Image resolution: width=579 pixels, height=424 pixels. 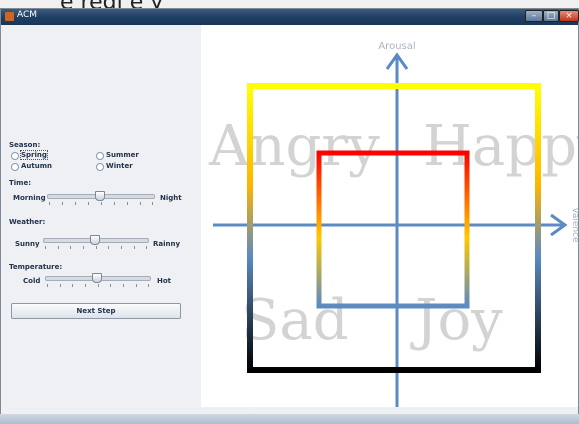 What do you see at coordinates (32, 281) in the screenshot?
I see `temperature-min-label: Cold` at bounding box center [32, 281].